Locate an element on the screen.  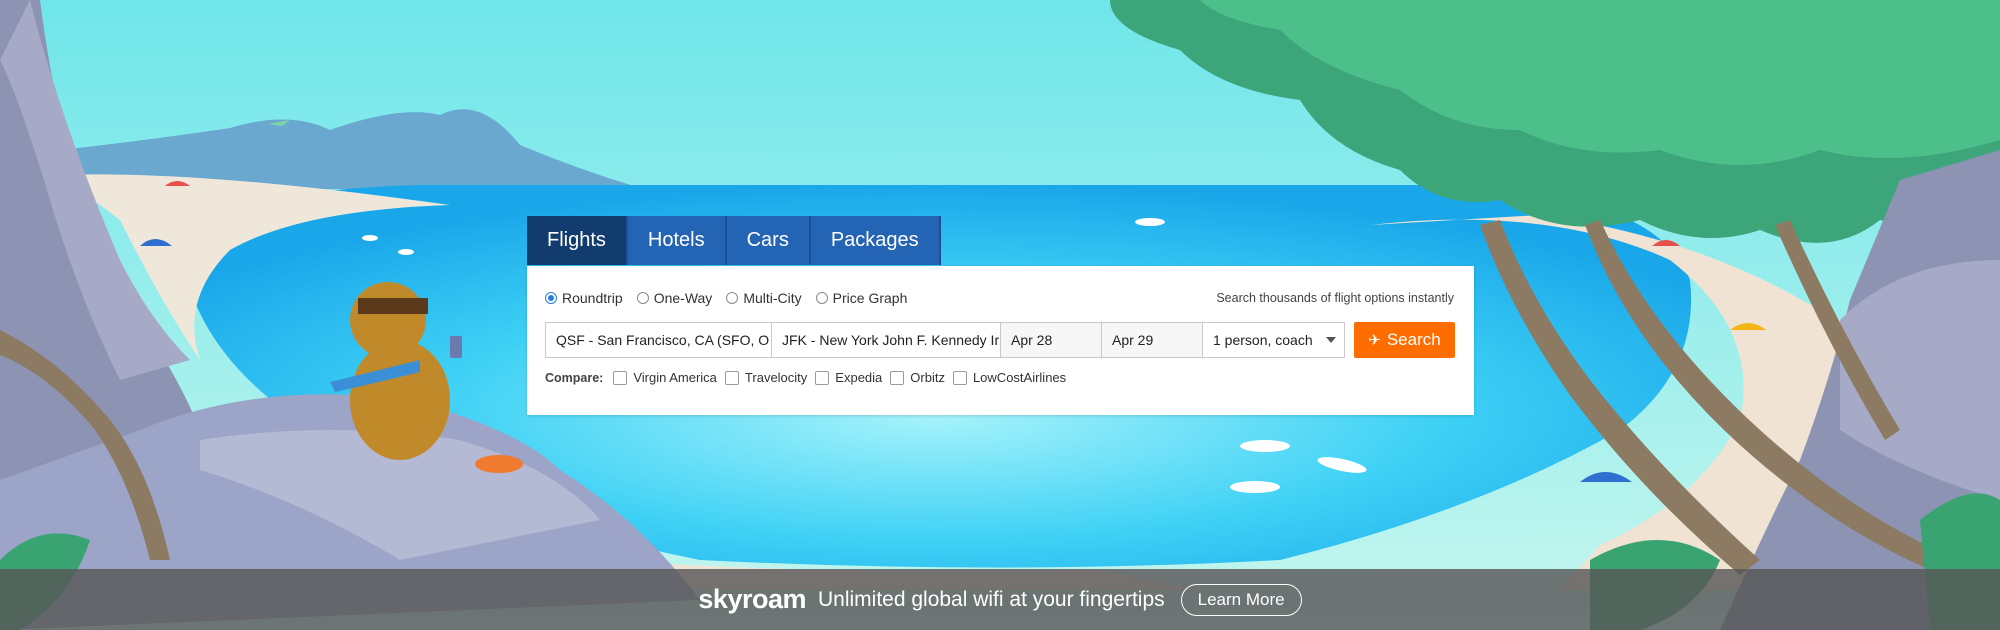
trip-type-one-way: One-Way is located at coordinates (674, 298).